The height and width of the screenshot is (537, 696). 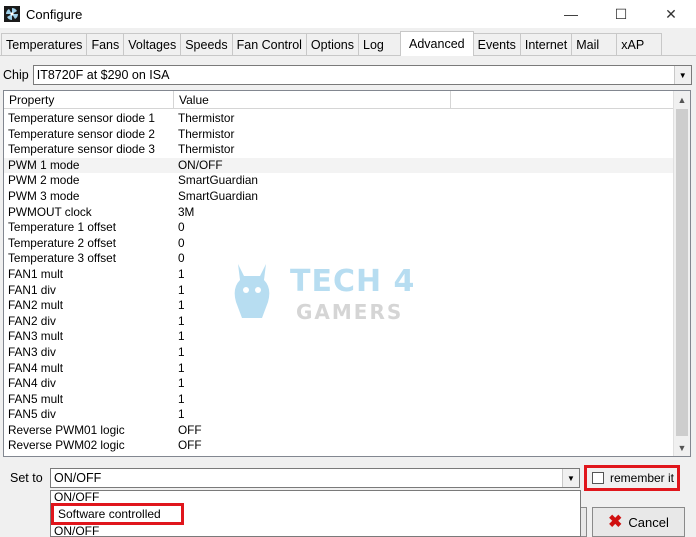 I want to click on remember-it-checkbox-group: remember it, so click(x=632, y=478).